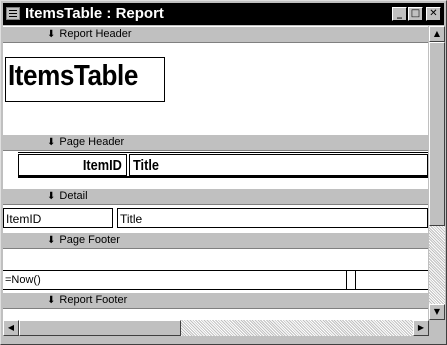 The width and height of the screenshot is (447, 345). I want to click on page-header-top-line, so click(223, 152).